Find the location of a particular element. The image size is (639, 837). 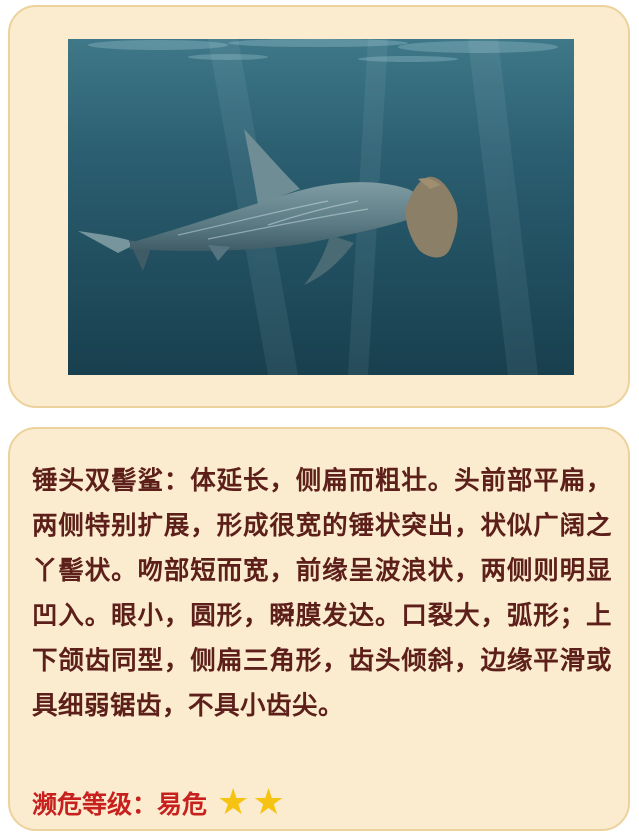

status-label: 濒危等级： is located at coordinates (95, 804).